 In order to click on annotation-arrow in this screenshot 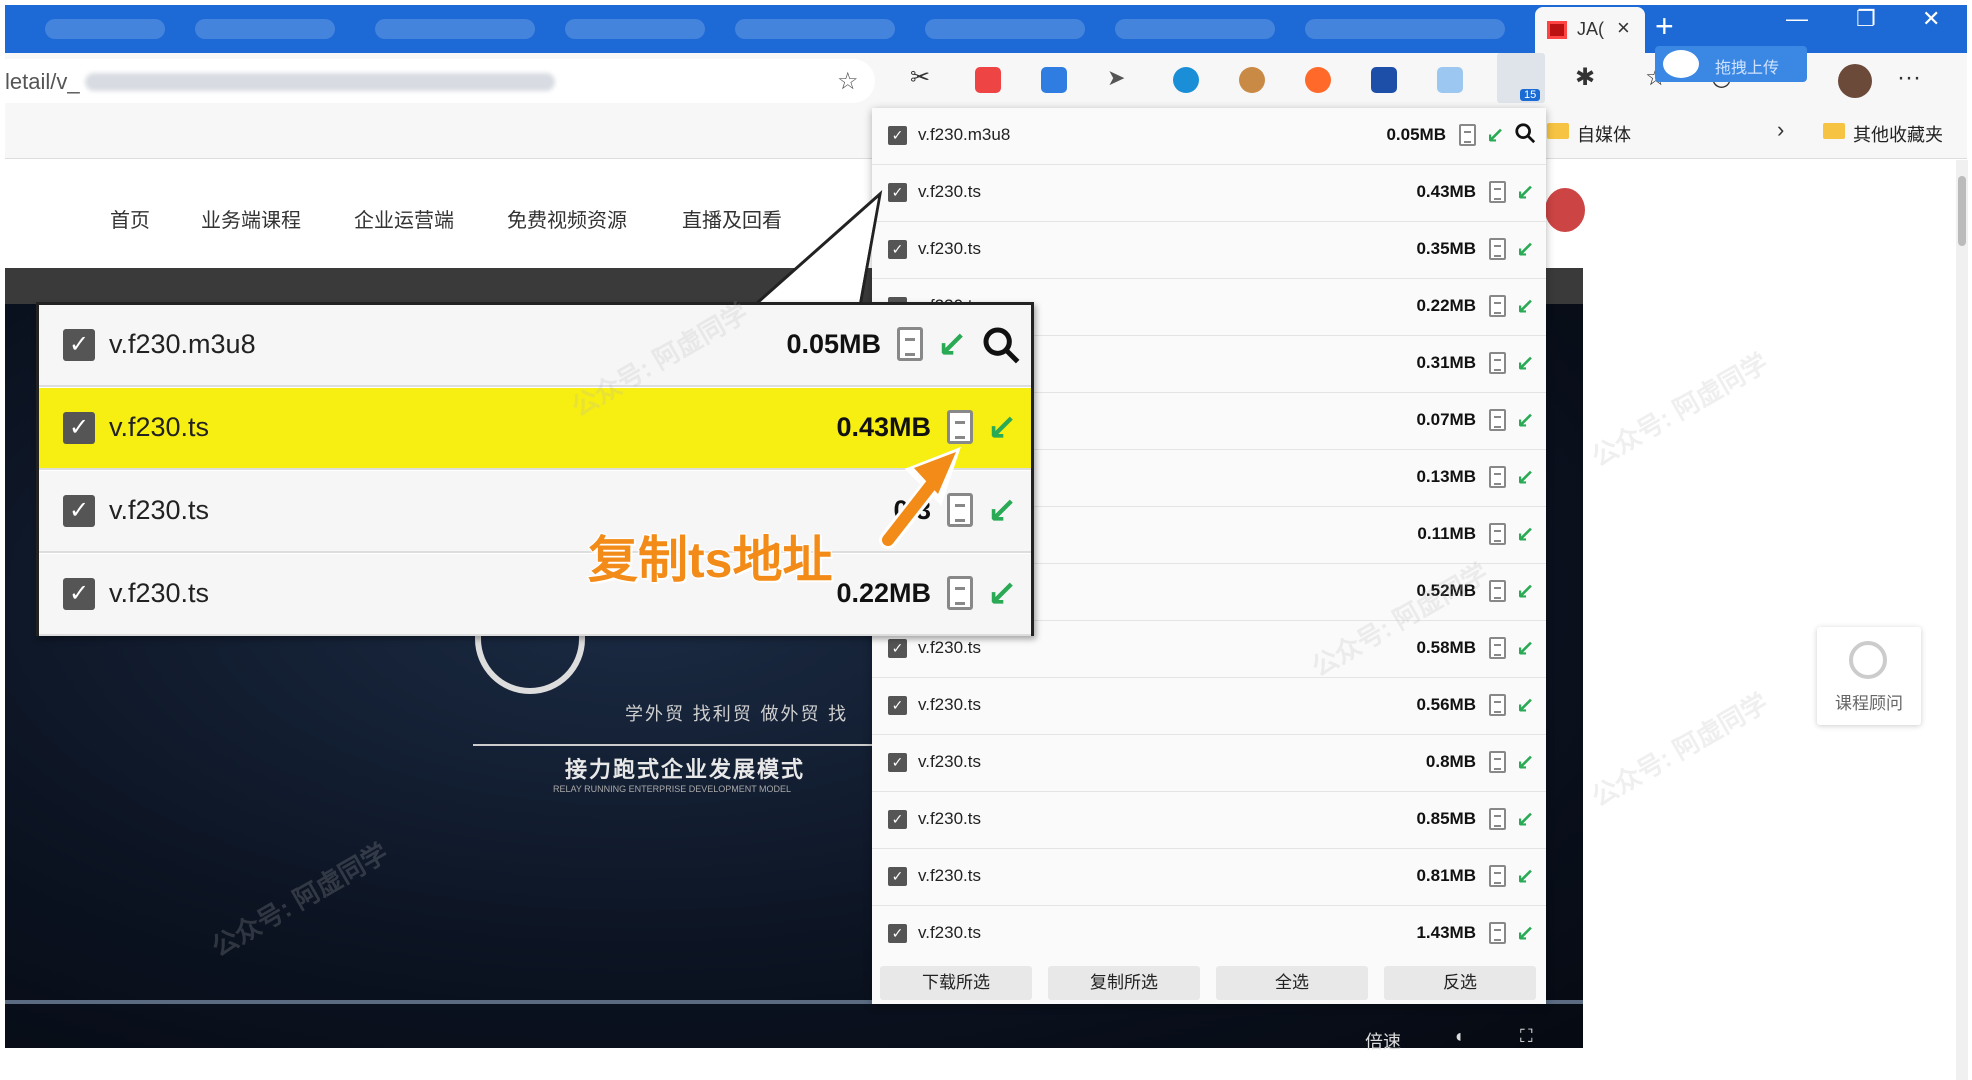, I will do `click(920, 497)`.